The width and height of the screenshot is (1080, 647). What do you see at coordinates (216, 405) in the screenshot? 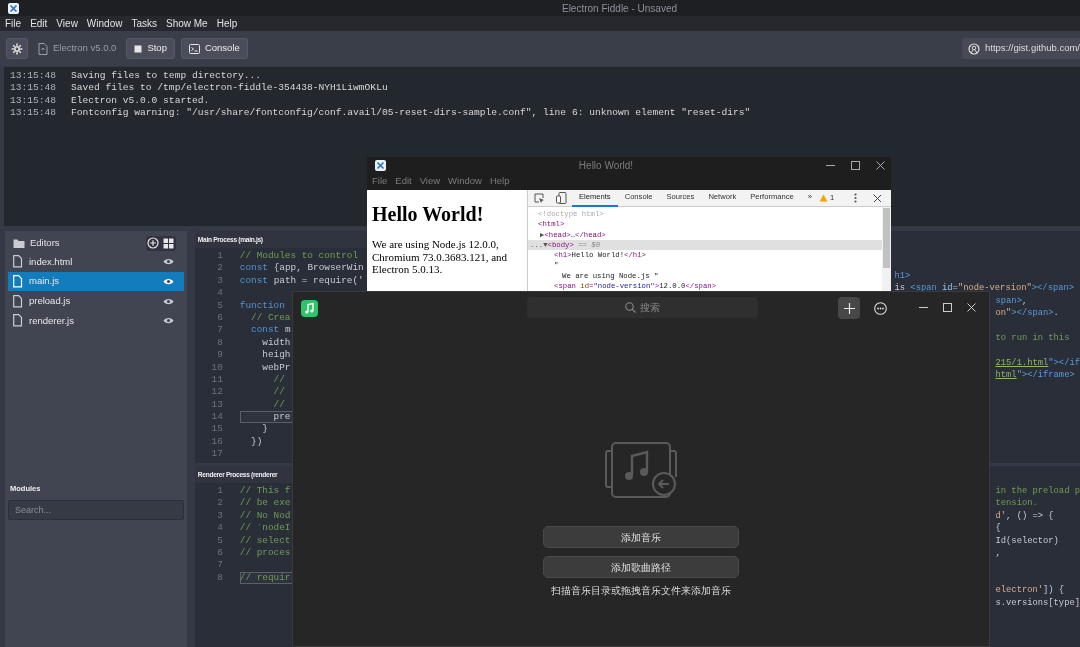
I see `line-number: 13` at bounding box center [216, 405].